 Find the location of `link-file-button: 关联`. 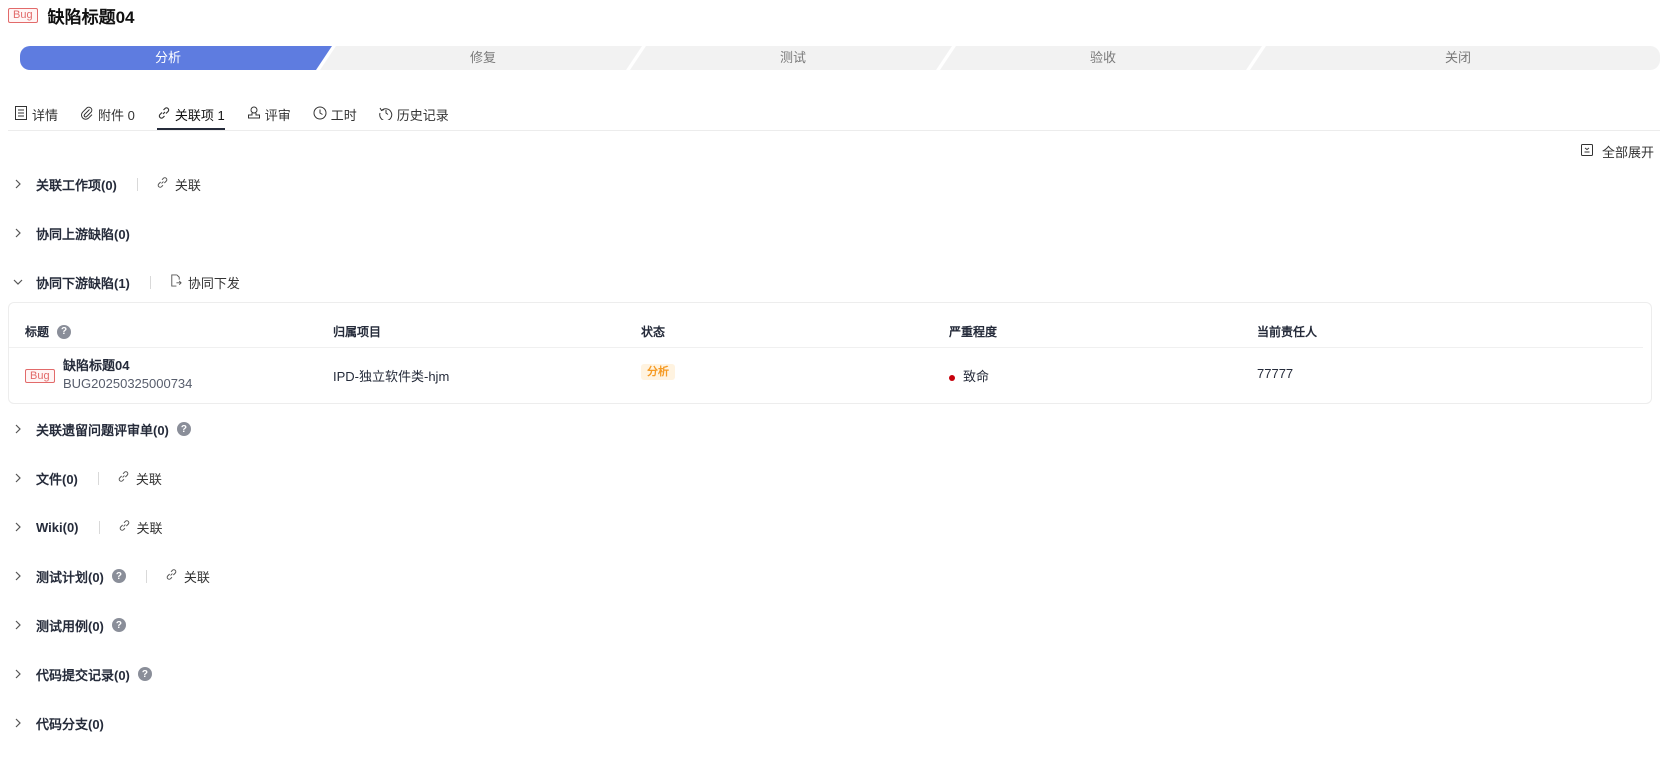

link-file-button: 关联 is located at coordinates (139, 478).